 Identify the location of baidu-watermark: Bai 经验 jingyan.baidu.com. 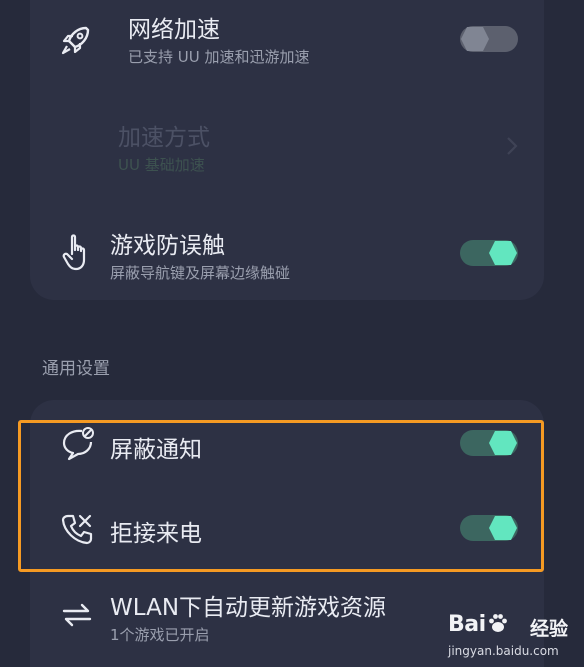
(516, 635).